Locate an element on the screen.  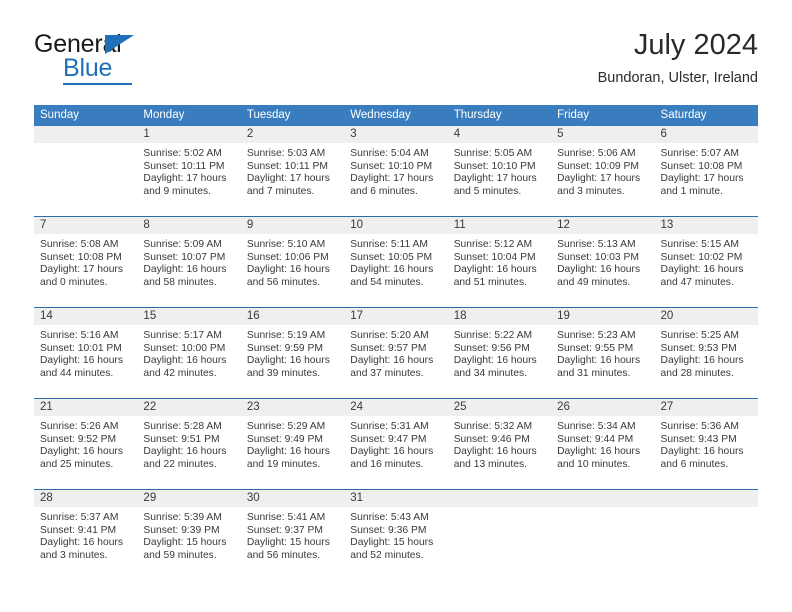
weekday-header-friday: Friday is located at coordinates (573, 115).